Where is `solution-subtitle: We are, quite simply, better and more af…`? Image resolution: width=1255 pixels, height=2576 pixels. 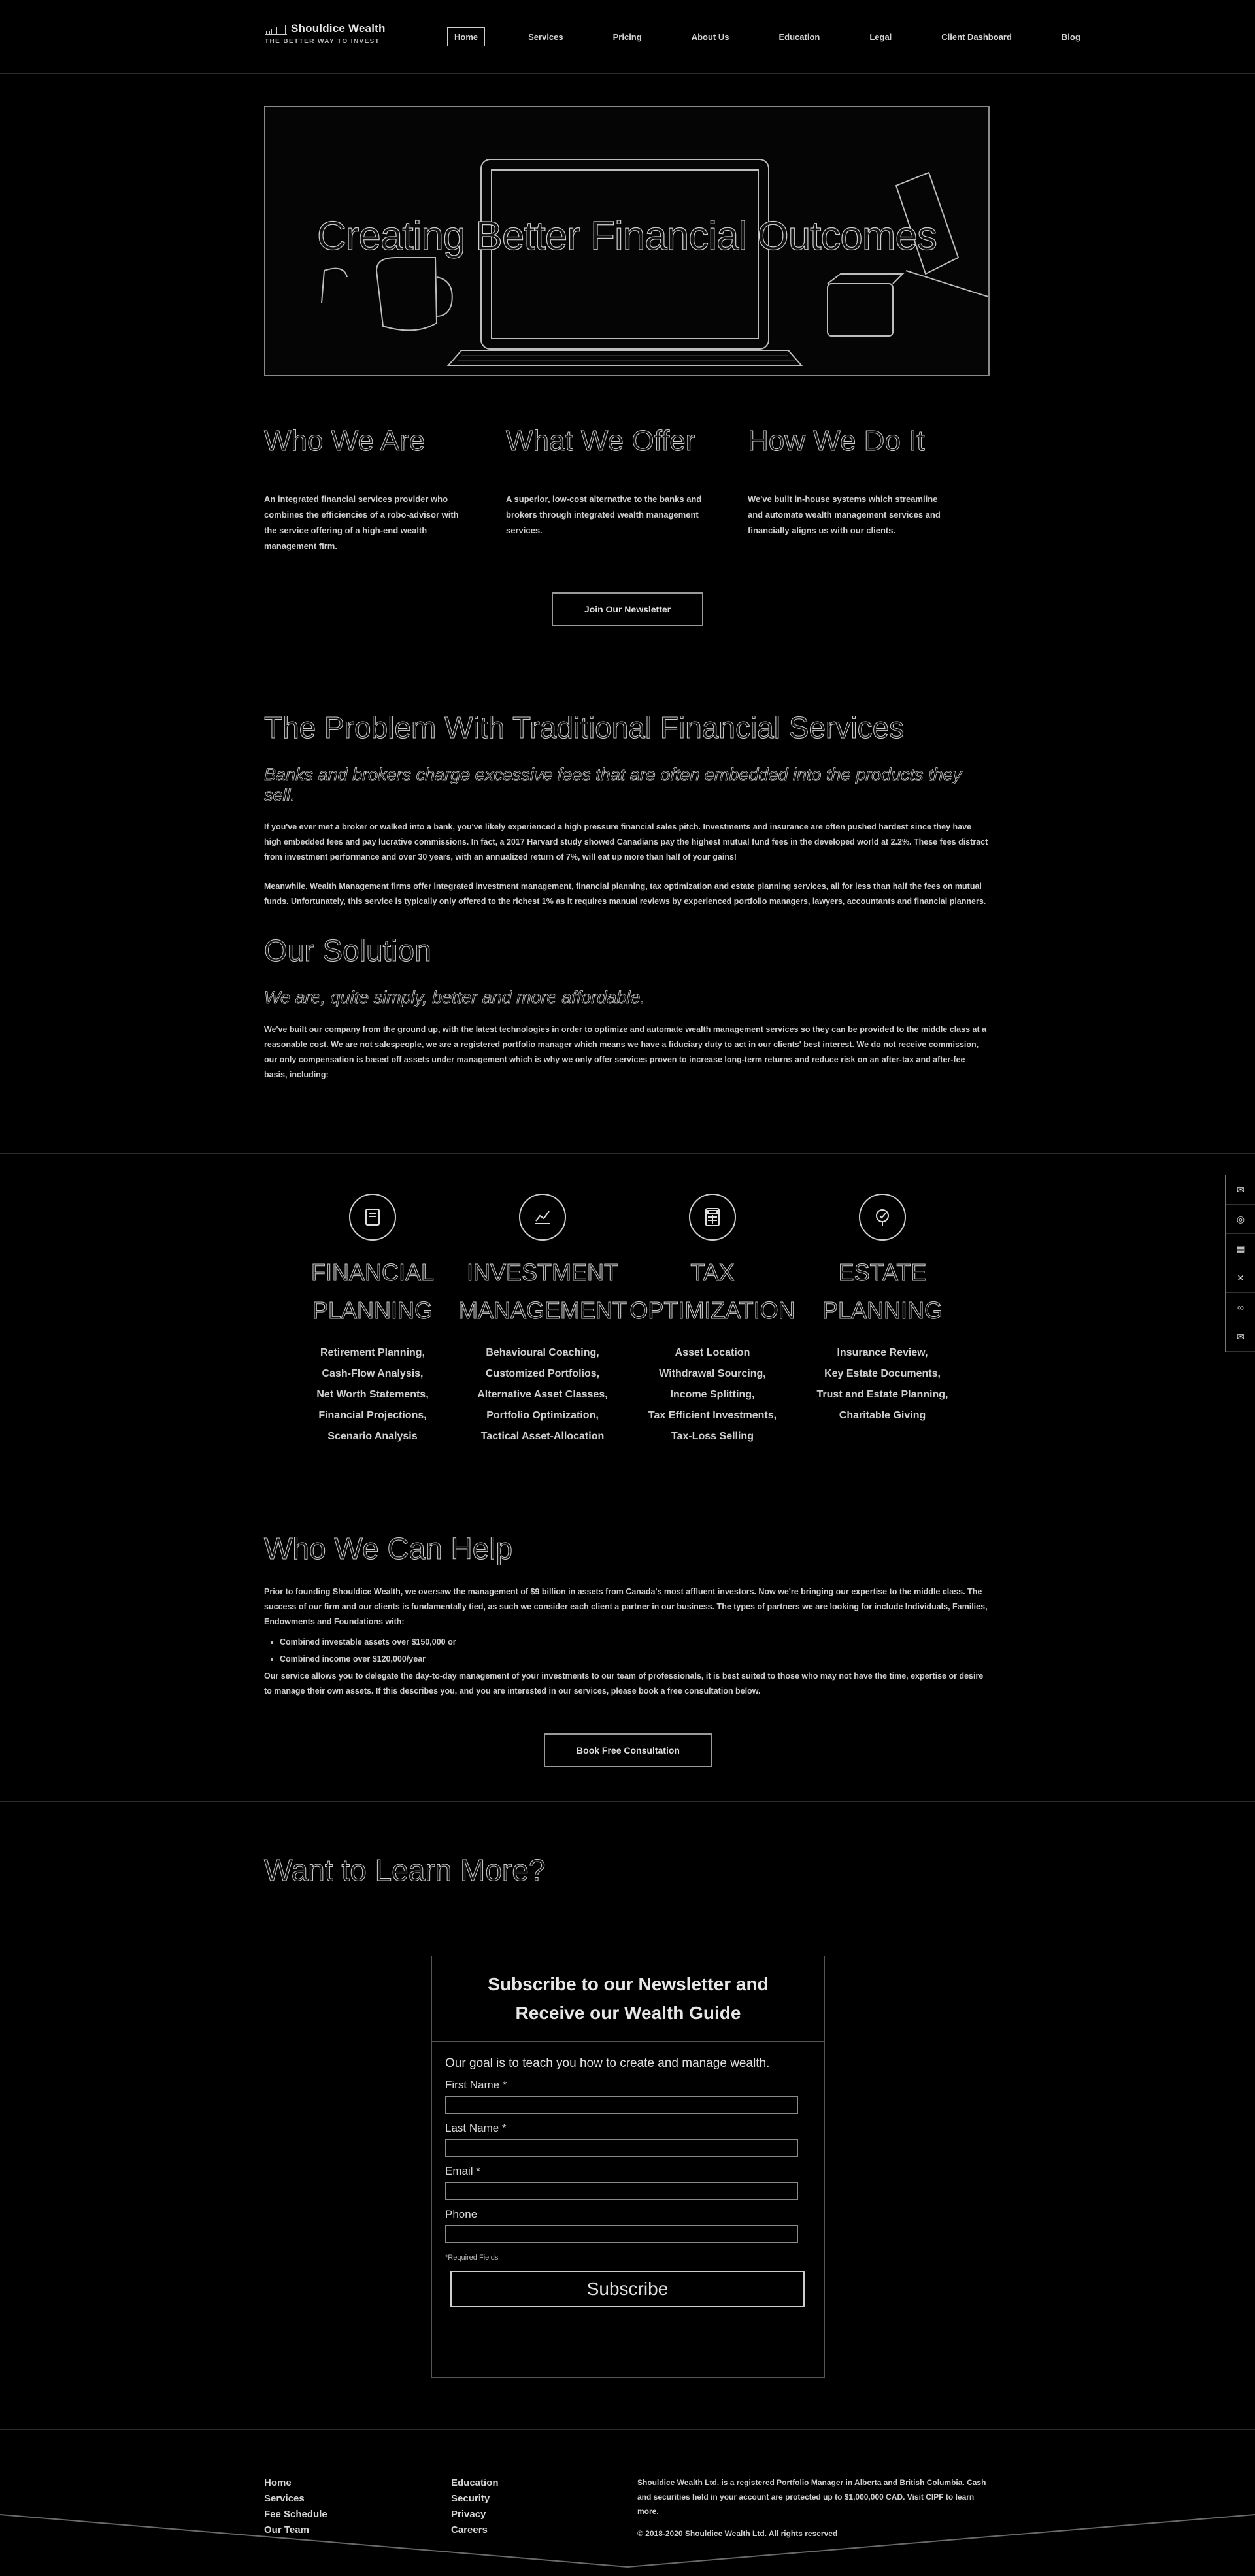
solution-subtitle: We are, quite simply, better and more af… is located at coordinates (455, 998).